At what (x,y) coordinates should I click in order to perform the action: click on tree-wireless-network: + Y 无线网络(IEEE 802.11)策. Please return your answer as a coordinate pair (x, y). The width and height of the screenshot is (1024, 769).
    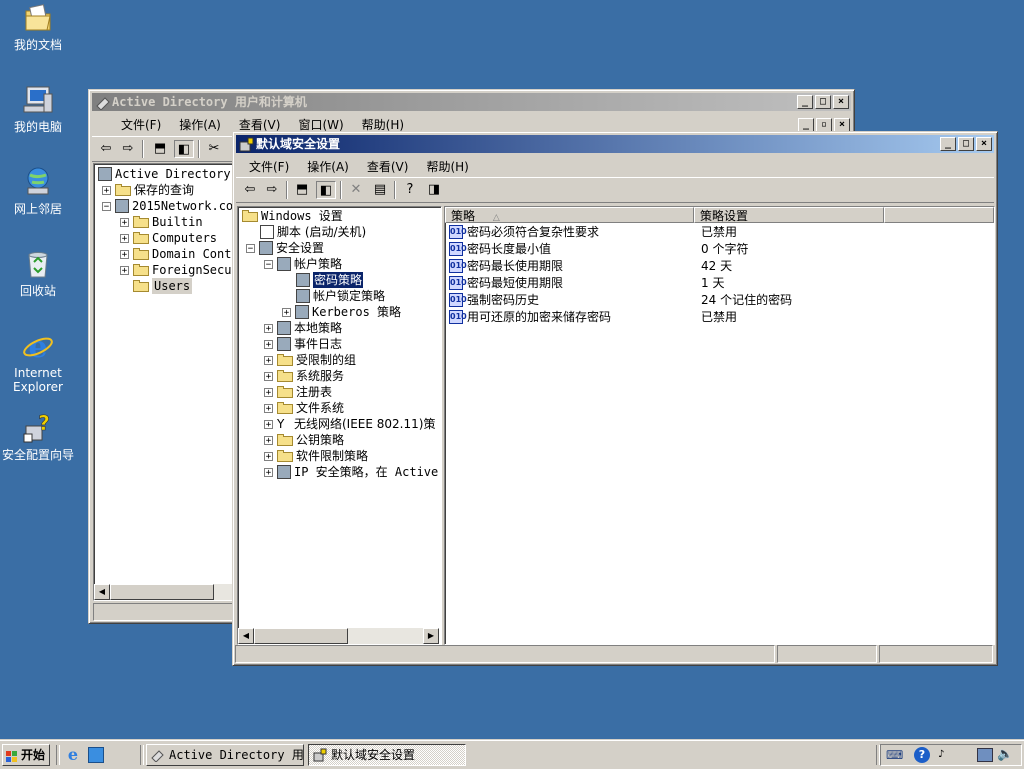
    Looking at the image, I should click on (349, 424).